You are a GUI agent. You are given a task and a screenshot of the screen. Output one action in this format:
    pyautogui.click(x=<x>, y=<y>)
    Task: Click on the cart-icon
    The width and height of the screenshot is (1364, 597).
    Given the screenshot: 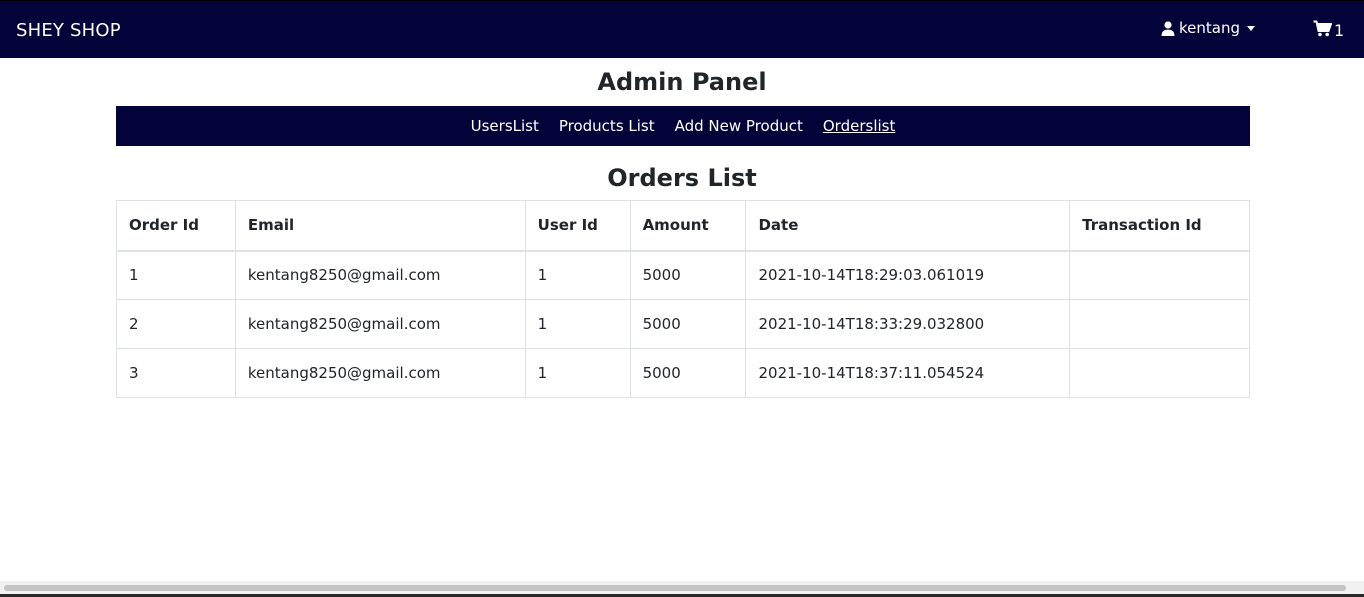 What is the action you would take?
    pyautogui.click(x=1322, y=30)
    